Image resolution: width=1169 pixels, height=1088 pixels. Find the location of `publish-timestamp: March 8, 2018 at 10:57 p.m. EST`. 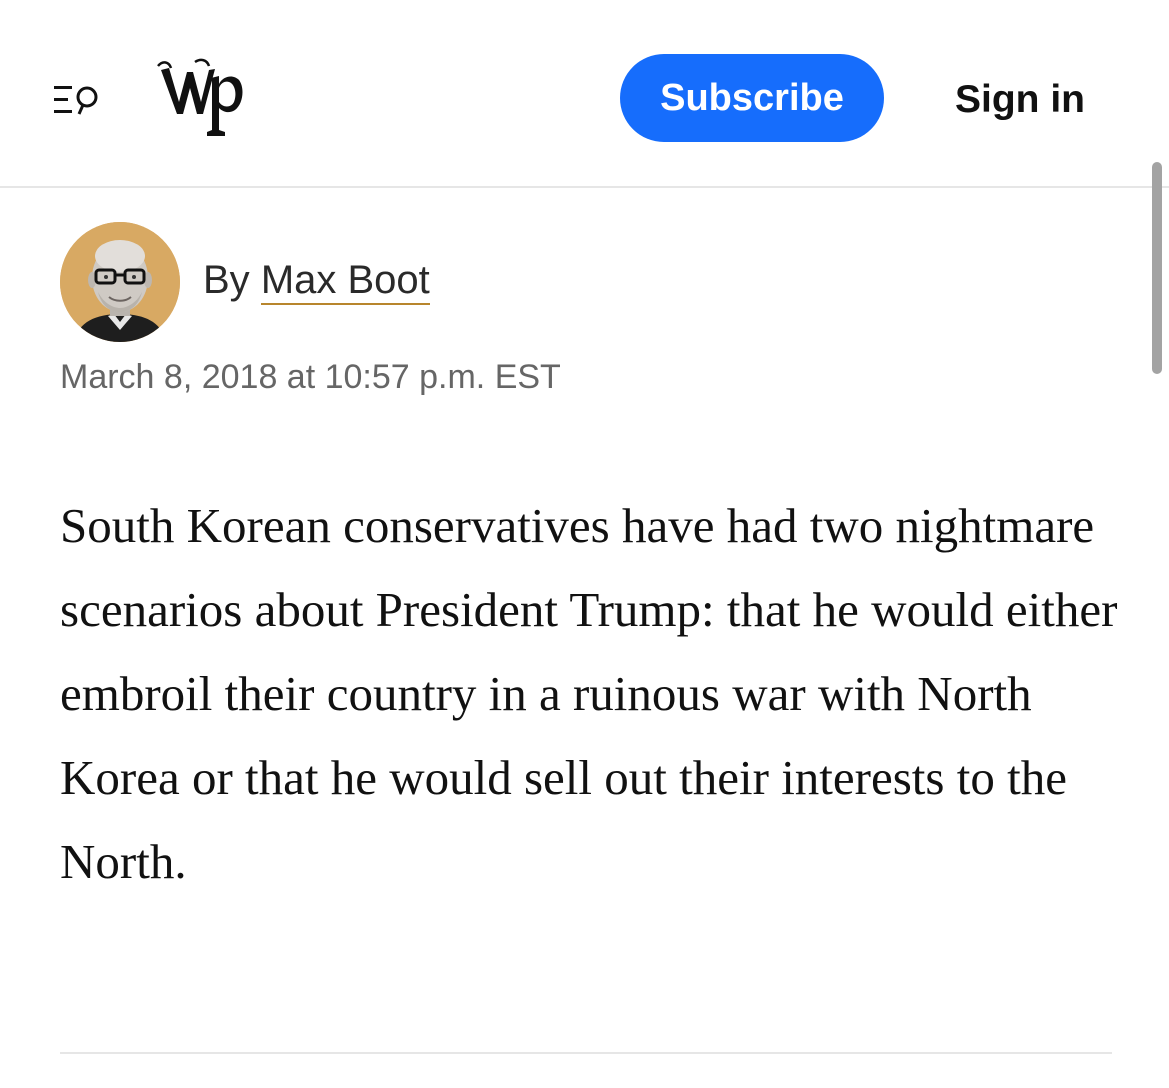

publish-timestamp: March 8, 2018 at 10:57 p.m. EST is located at coordinates (310, 377).